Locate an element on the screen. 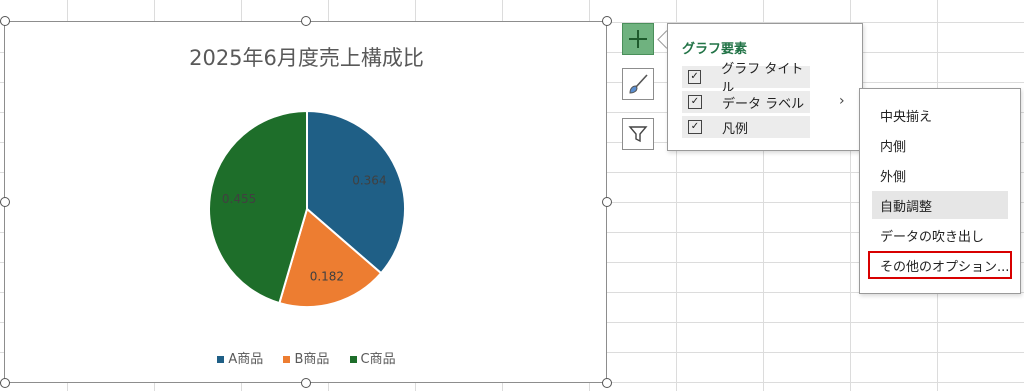 This screenshot has width=1024, height=391. chart-elements-button is located at coordinates (638, 39).